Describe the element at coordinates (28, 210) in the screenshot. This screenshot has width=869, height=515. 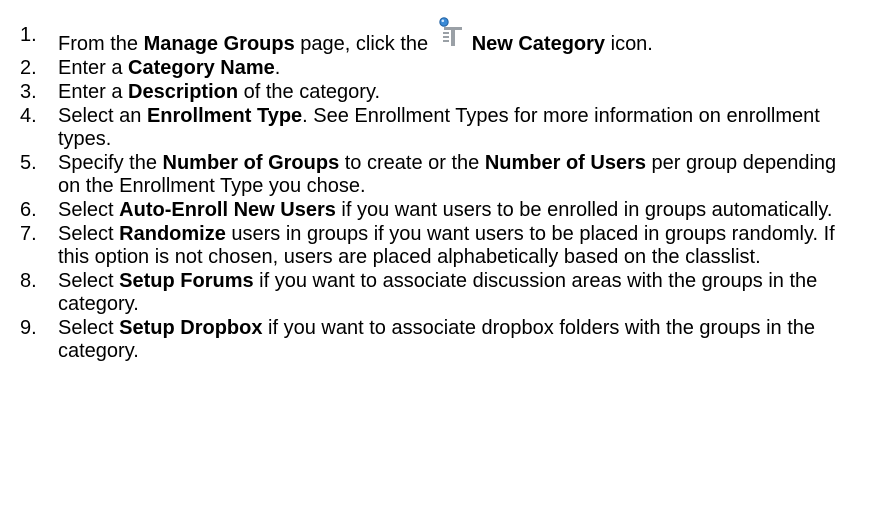
I see `step-number: 6.` at that location.